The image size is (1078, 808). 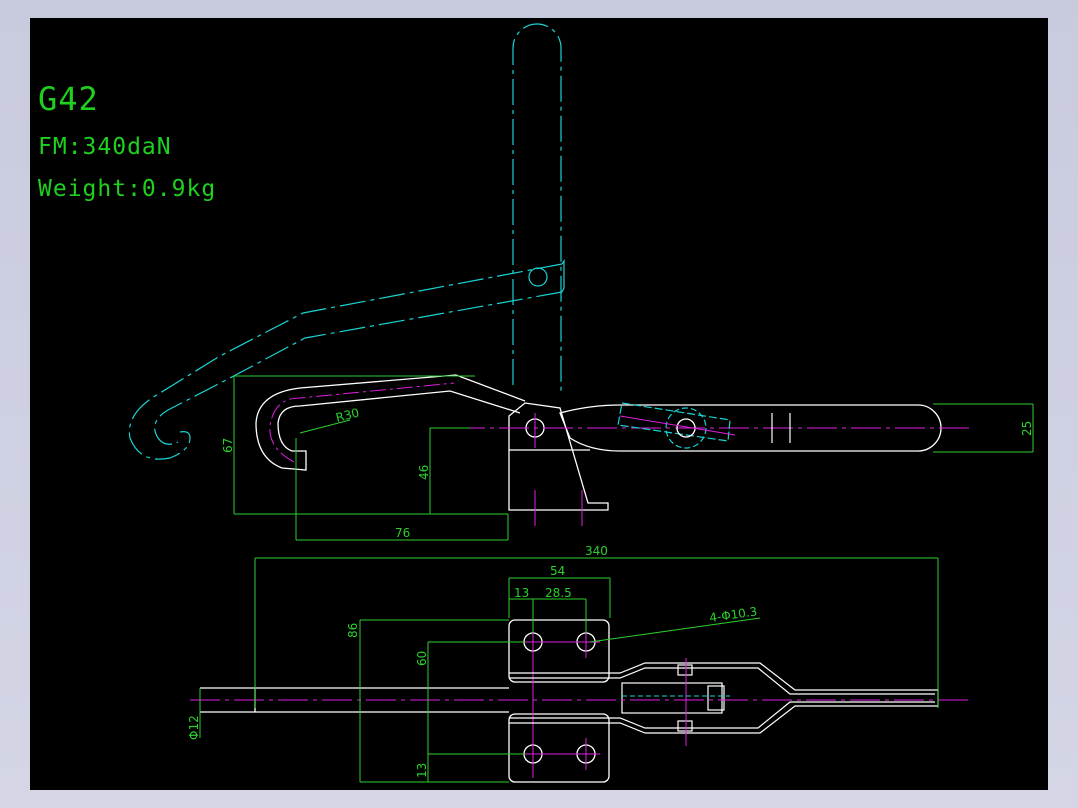 What do you see at coordinates (537, 208) in the screenshot?
I see `vertical-handle-alt` at bounding box center [537, 208].